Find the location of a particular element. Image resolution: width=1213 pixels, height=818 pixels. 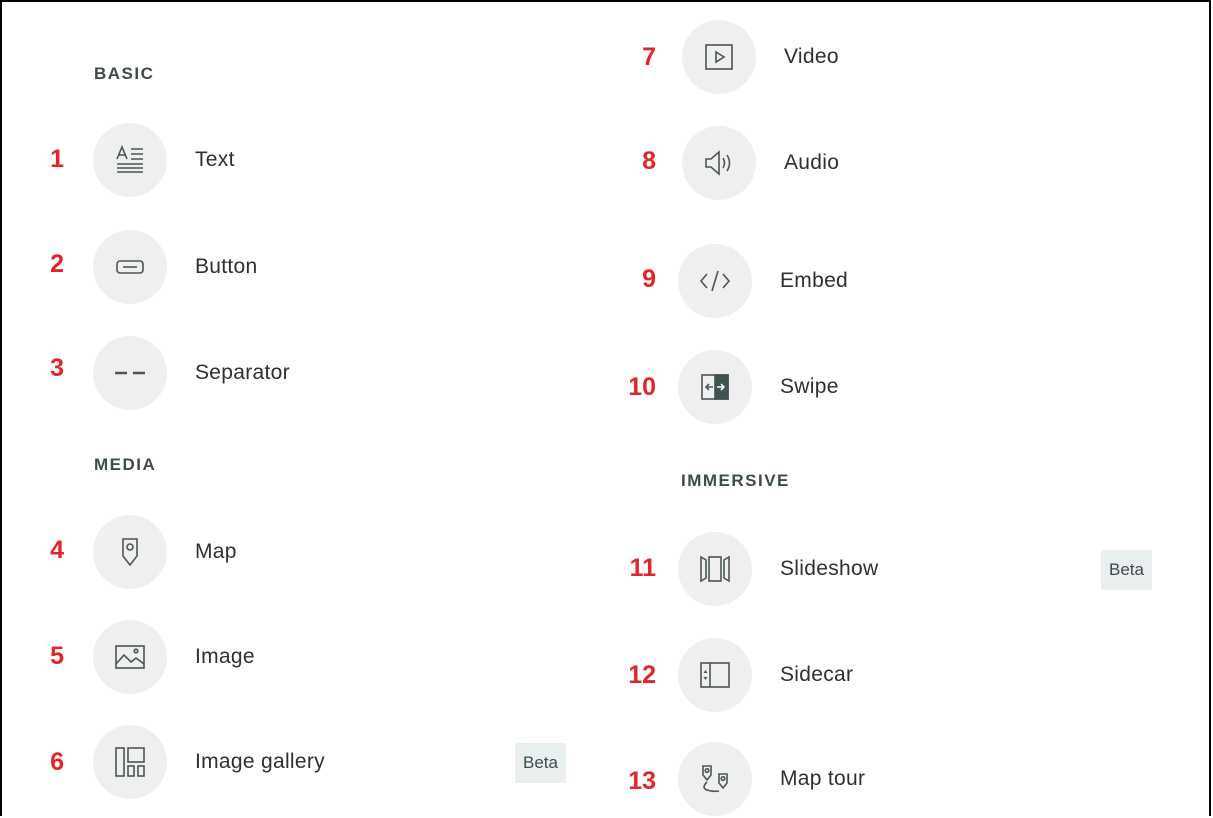

block-label: Text is located at coordinates (215, 159).